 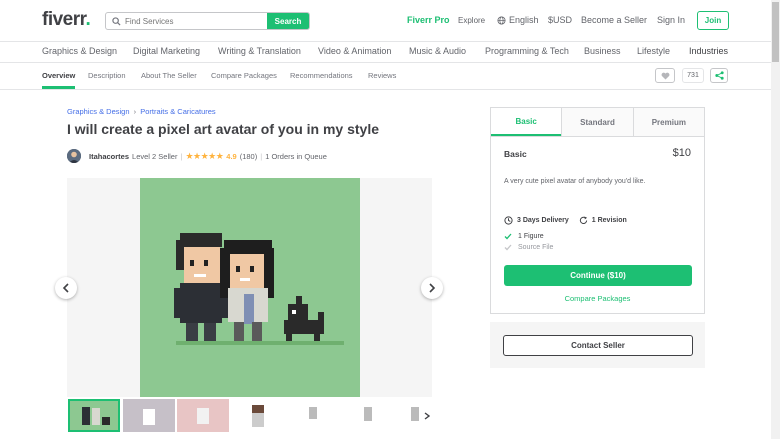 I want to click on category-programming-tech: Programming & Tech, so click(x=527, y=51).